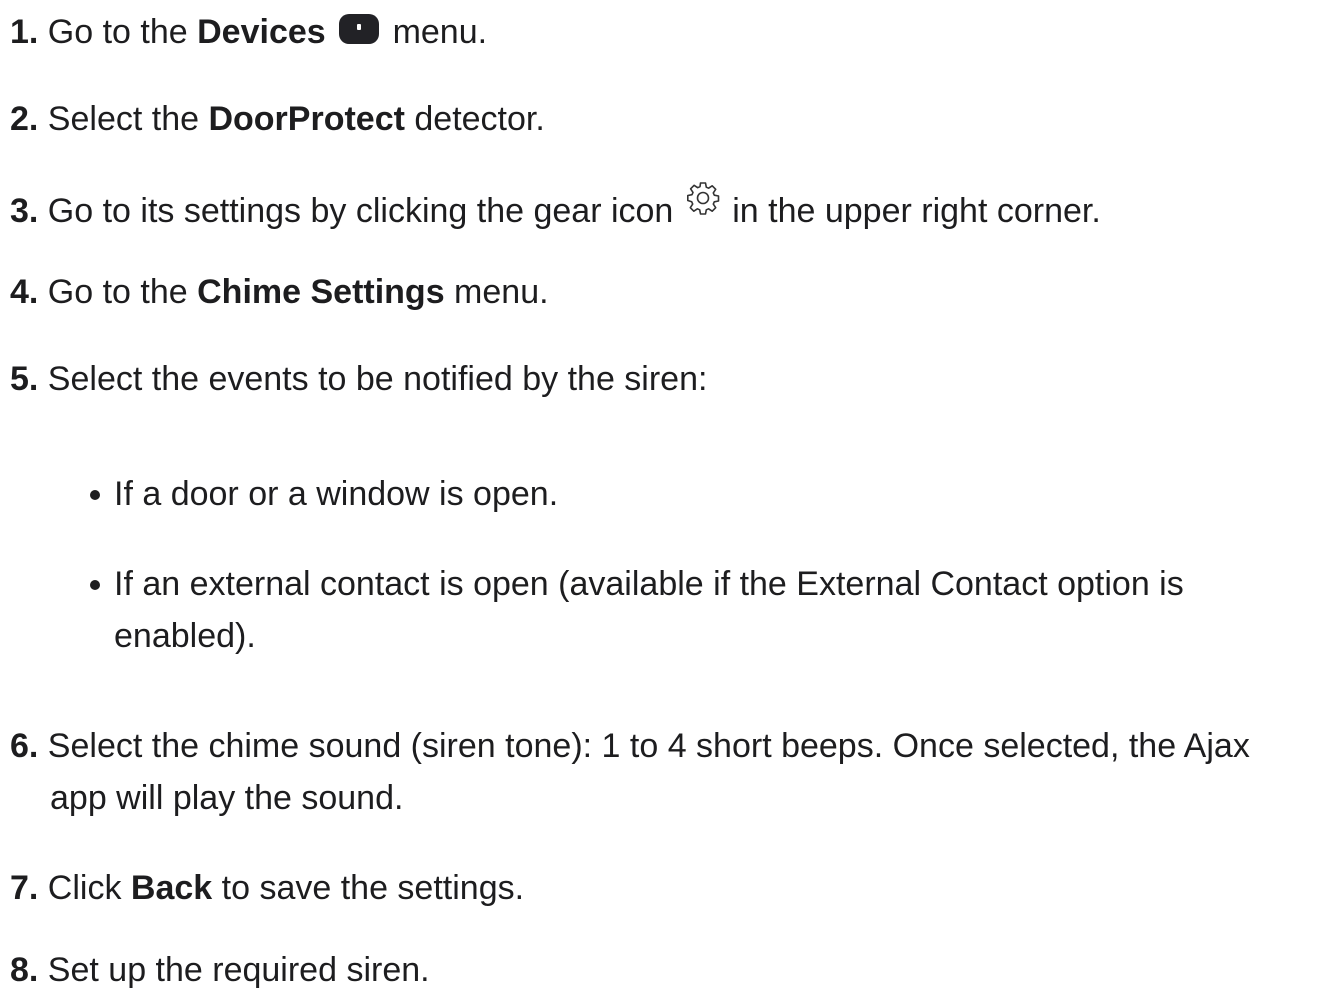 This screenshot has width=1326, height=996. What do you see at coordinates (321, 292) in the screenshot?
I see `menu-name: Chime Settings` at bounding box center [321, 292].